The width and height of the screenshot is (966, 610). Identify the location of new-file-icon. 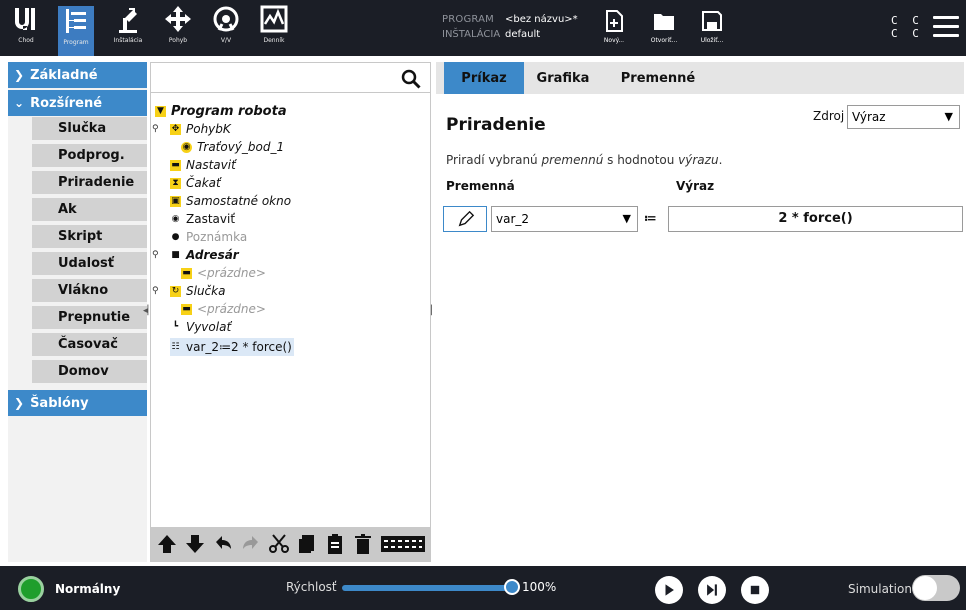
(614, 21).